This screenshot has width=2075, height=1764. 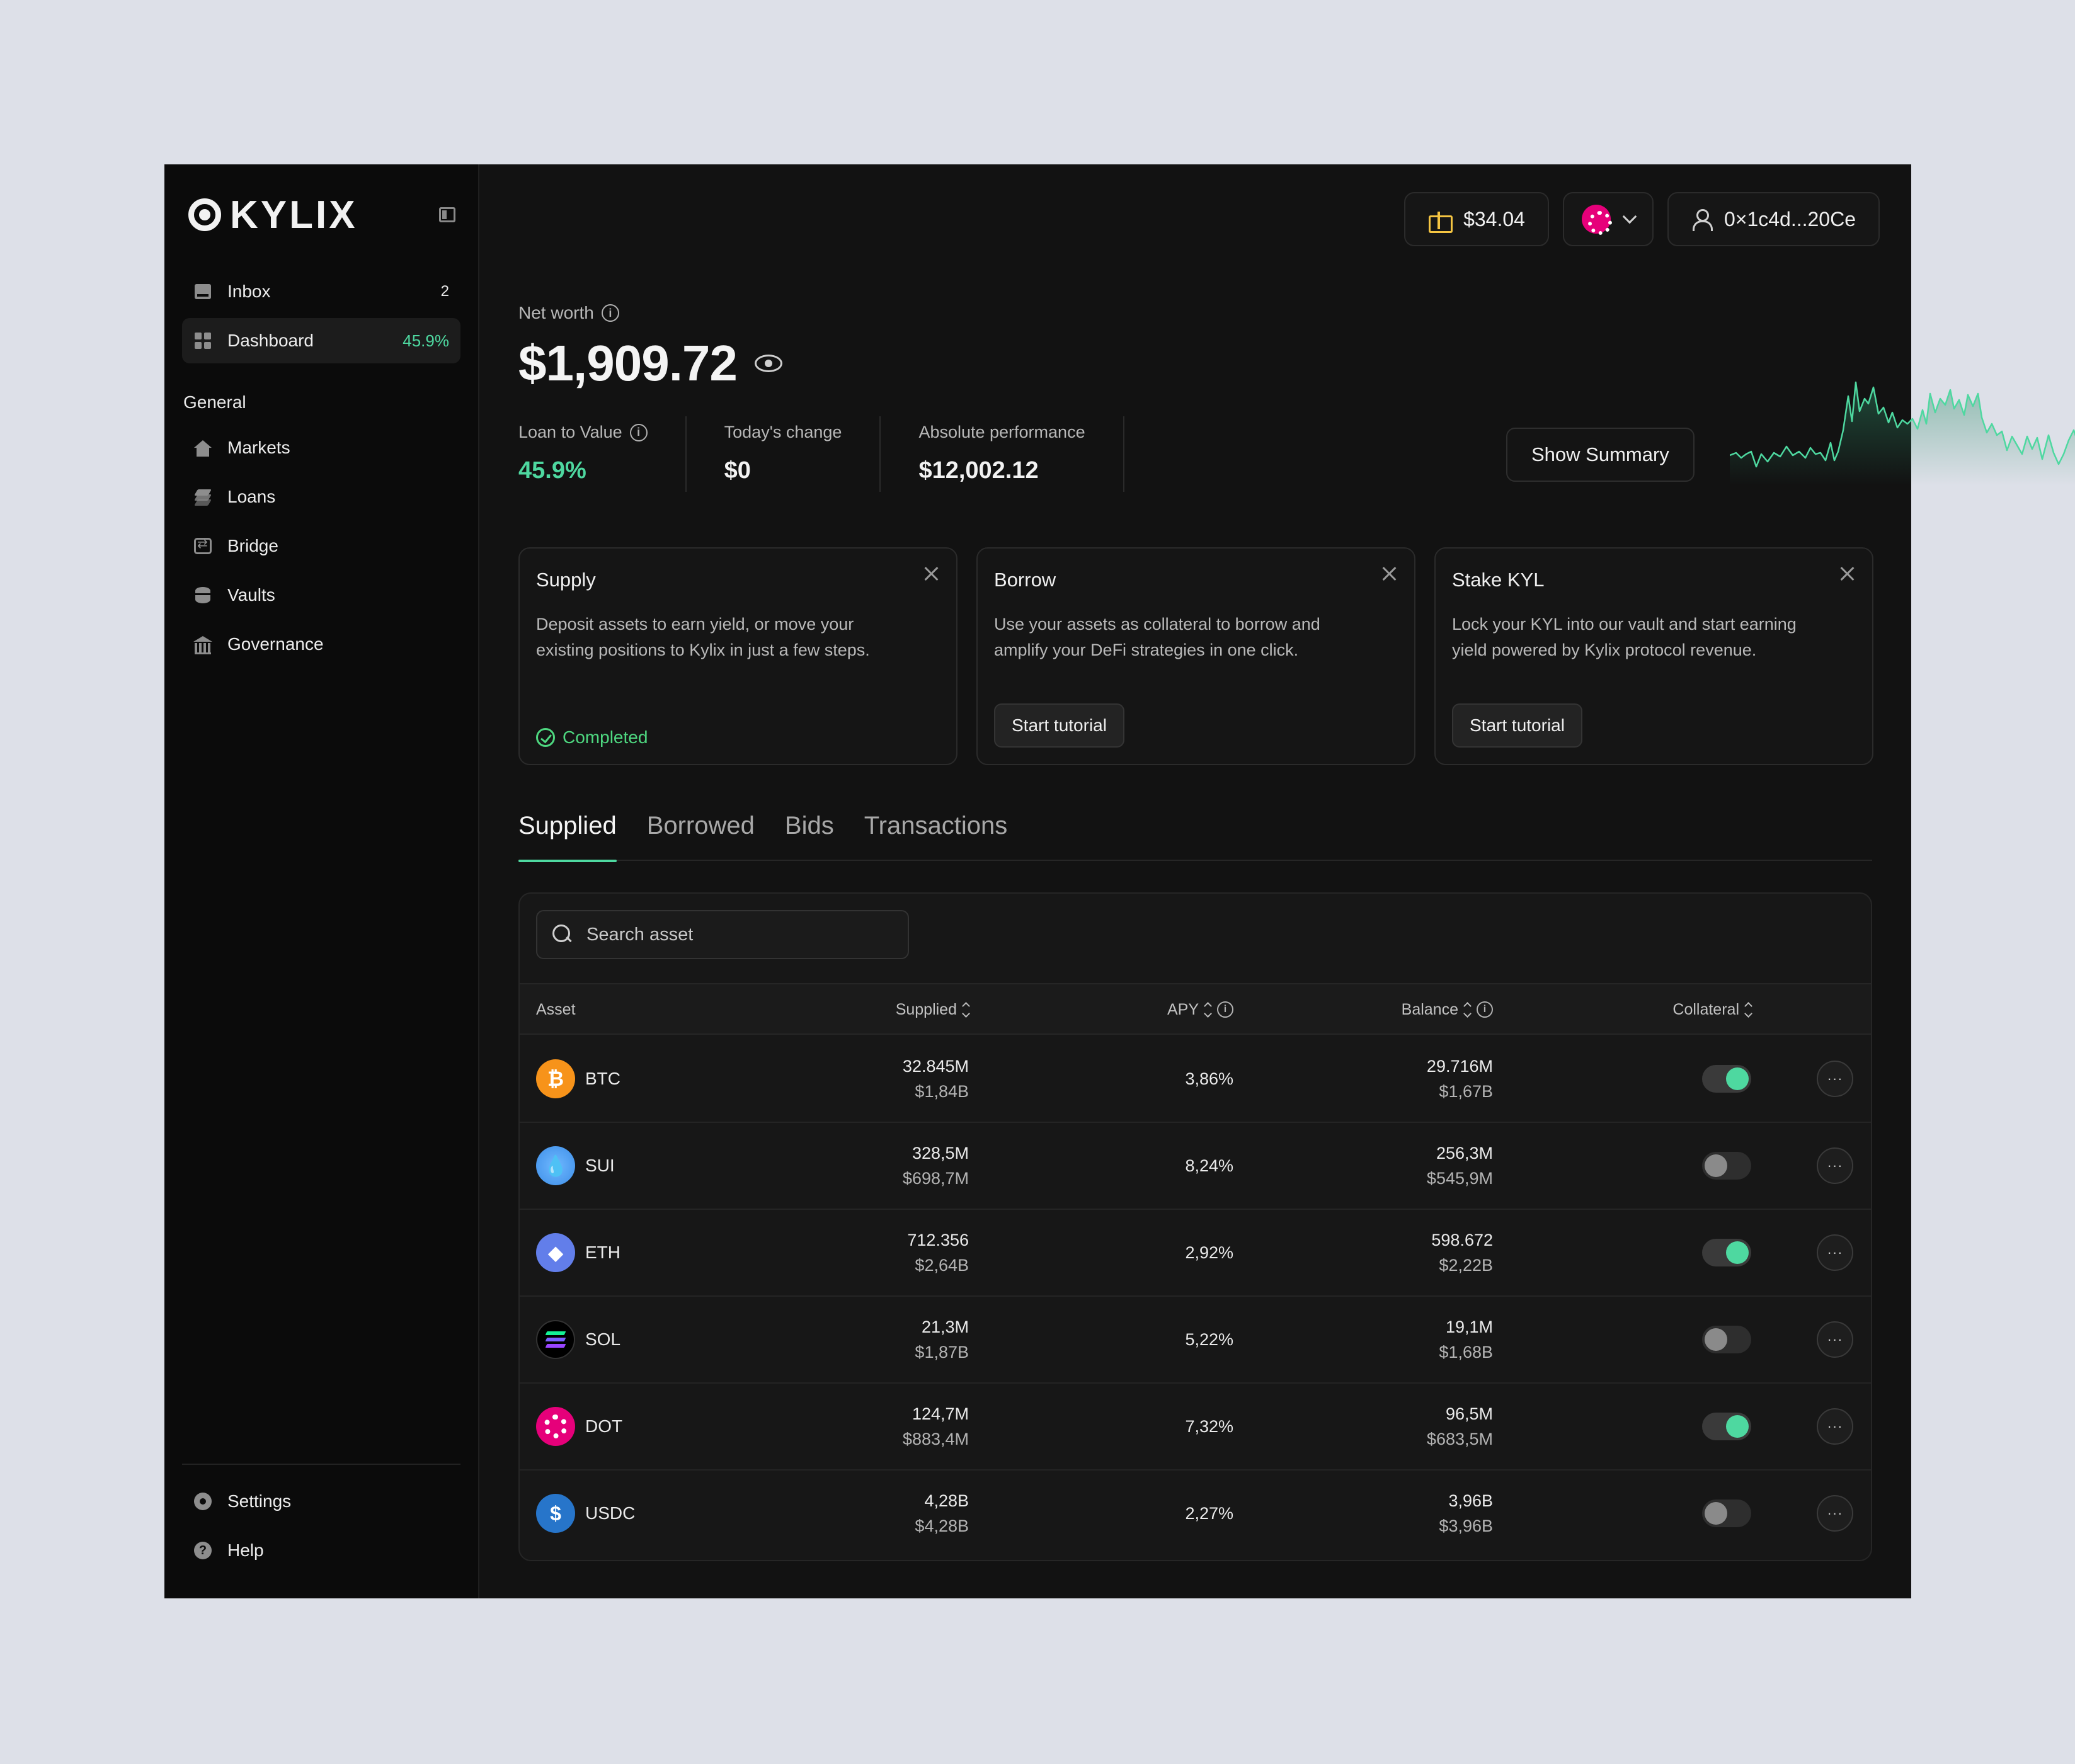 I want to click on sidebar-item-governance: Governance, so click(x=321, y=644).